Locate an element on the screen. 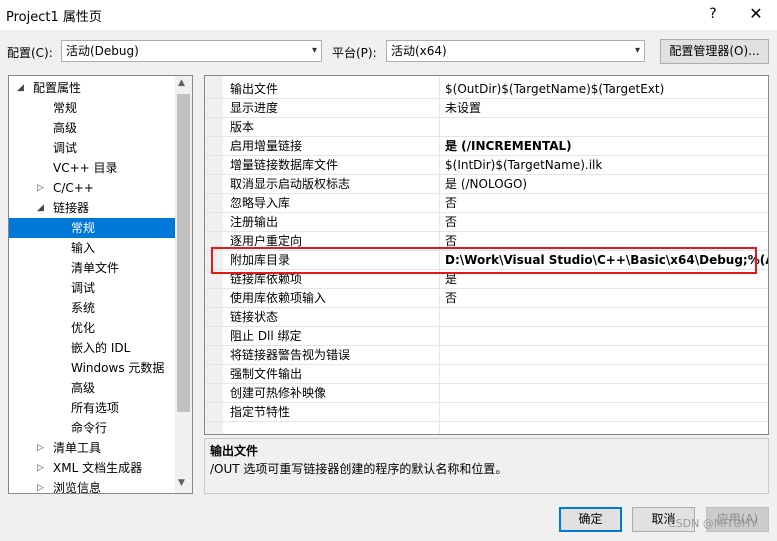  property-name: 链接状态 is located at coordinates (254, 317).